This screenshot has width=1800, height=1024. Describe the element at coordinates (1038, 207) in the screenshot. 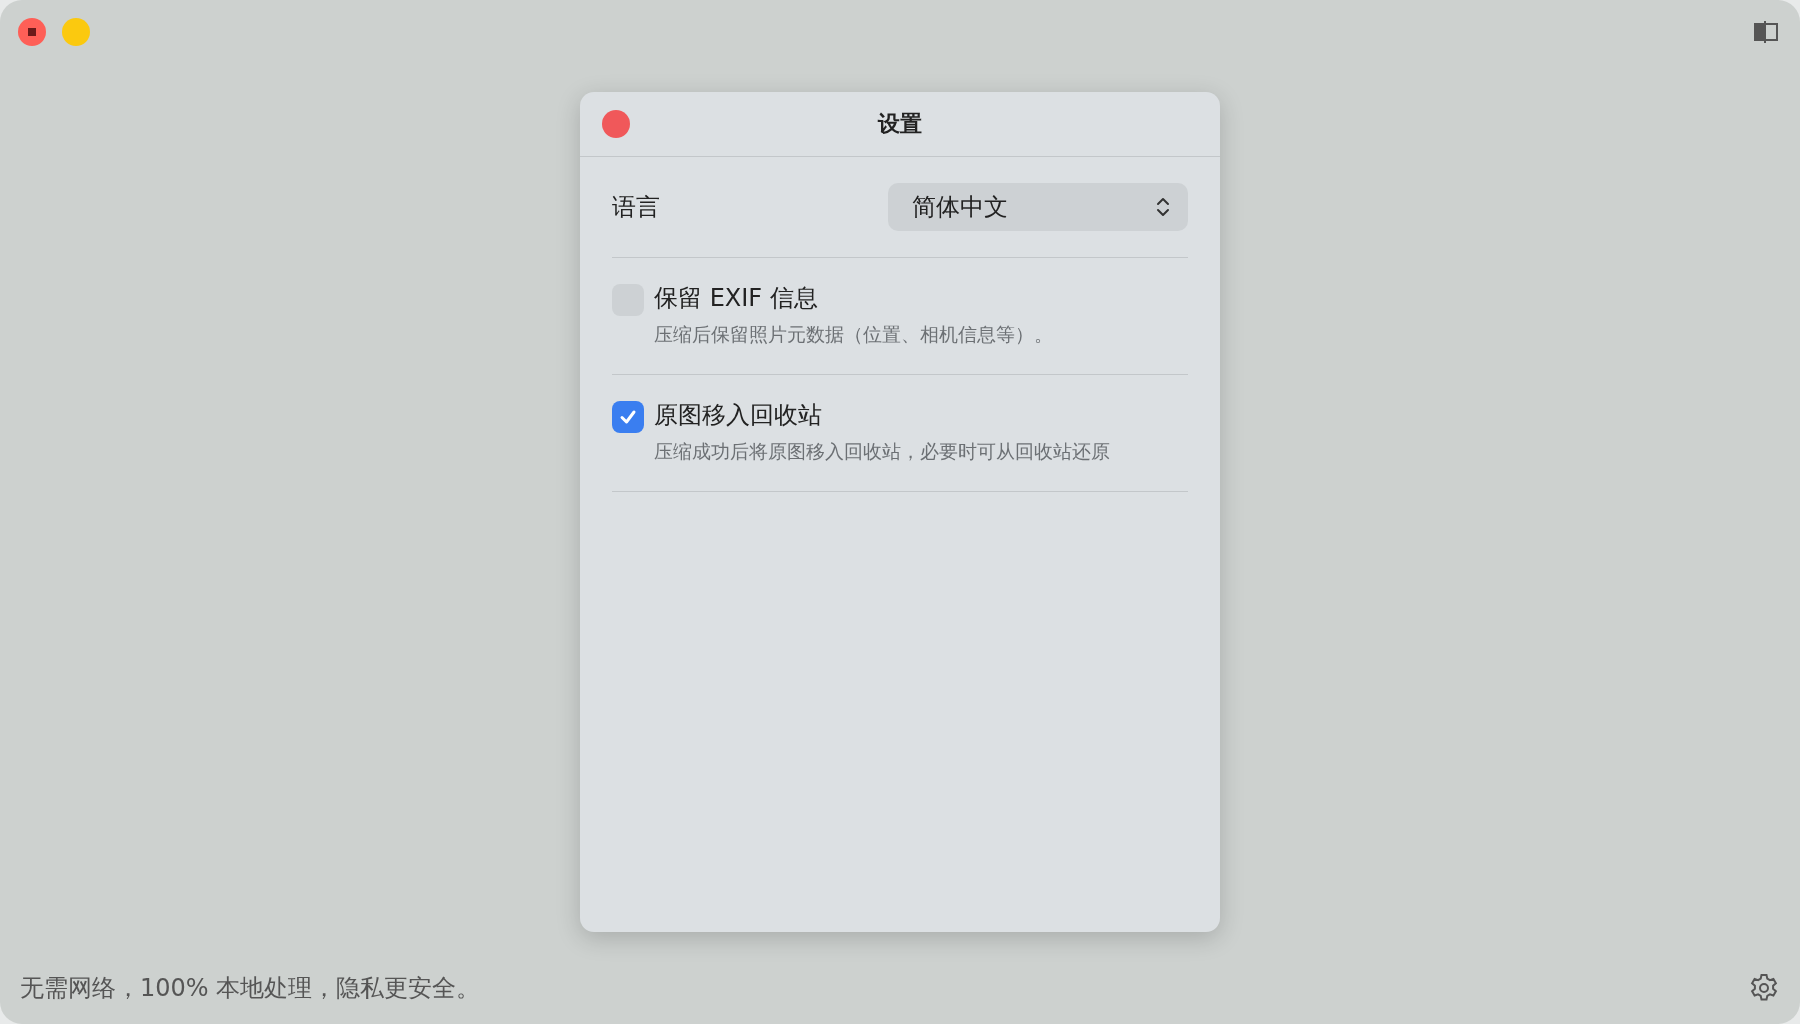

I see `language-select: 简体中文` at that location.